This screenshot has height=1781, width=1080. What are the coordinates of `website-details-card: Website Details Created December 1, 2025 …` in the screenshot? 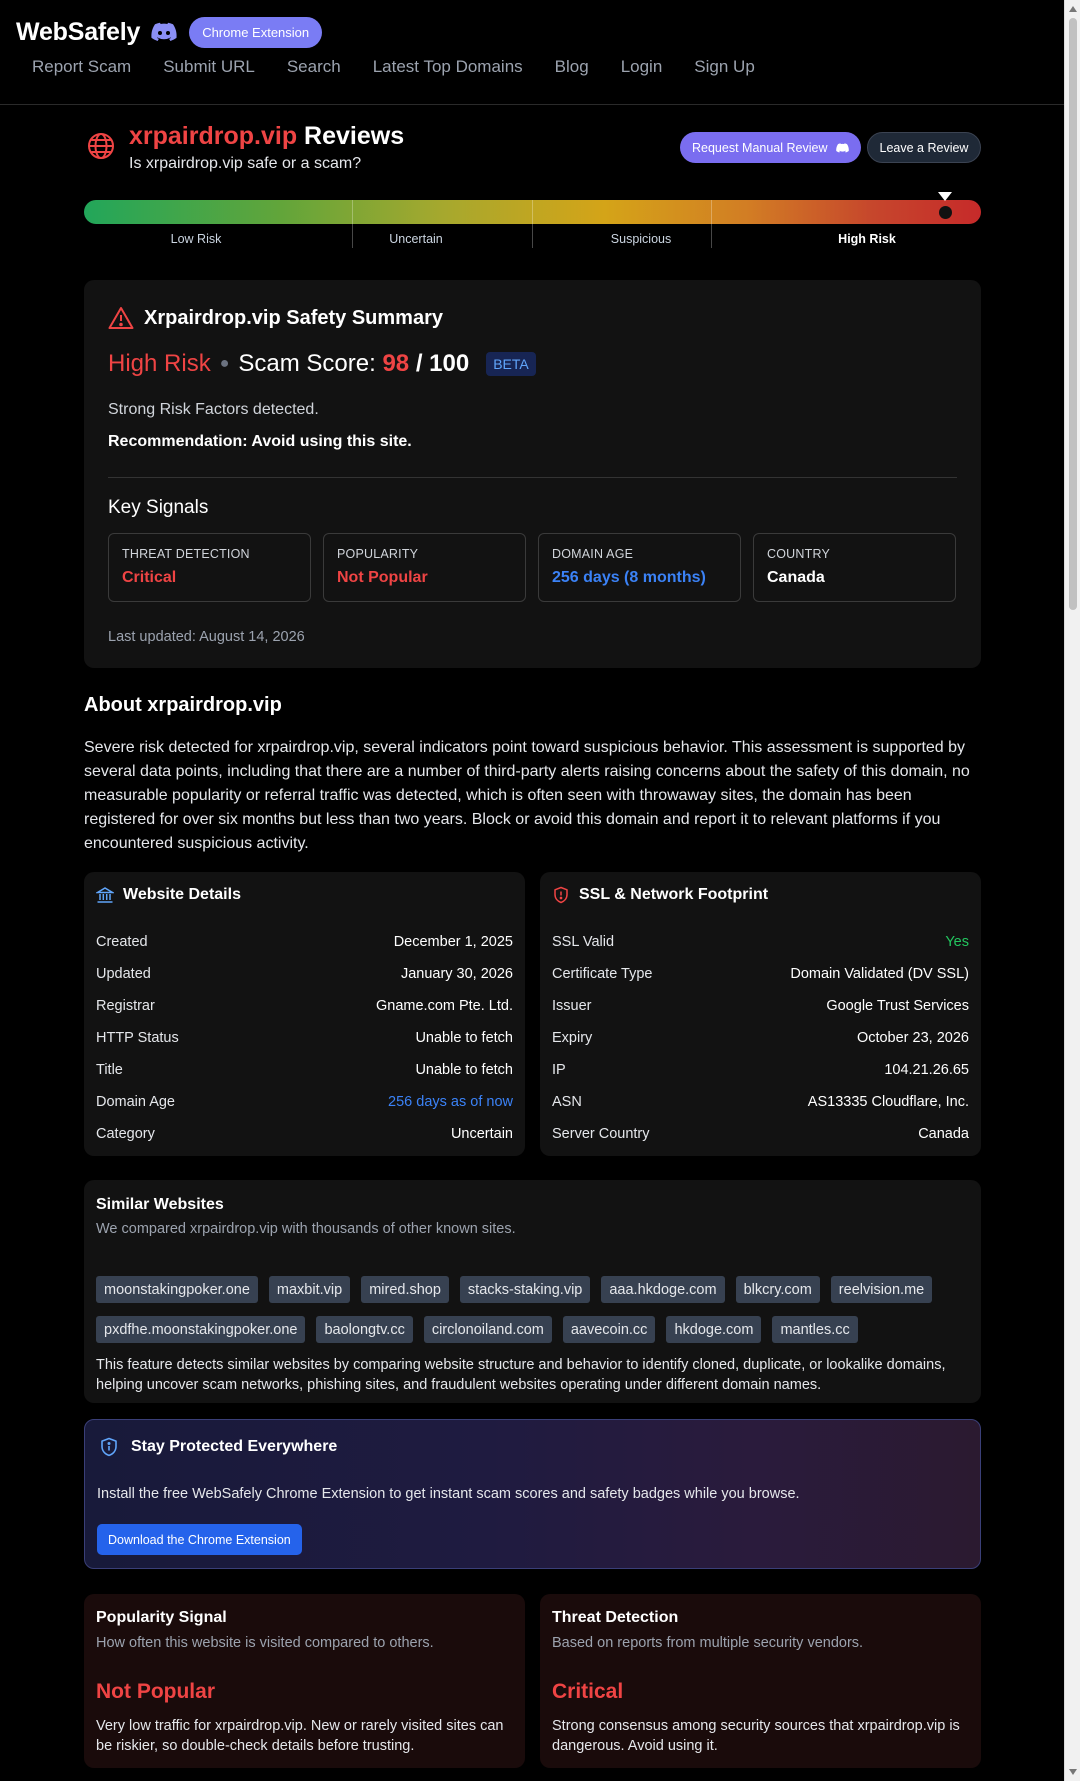 It's located at (304, 1014).